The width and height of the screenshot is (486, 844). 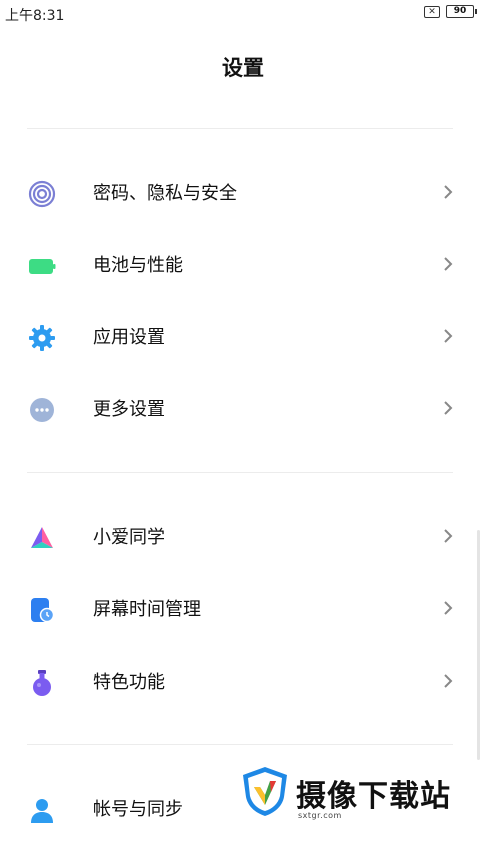 What do you see at coordinates (42, 194) in the screenshot?
I see `fingerprint-icon` at bounding box center [42, 194].